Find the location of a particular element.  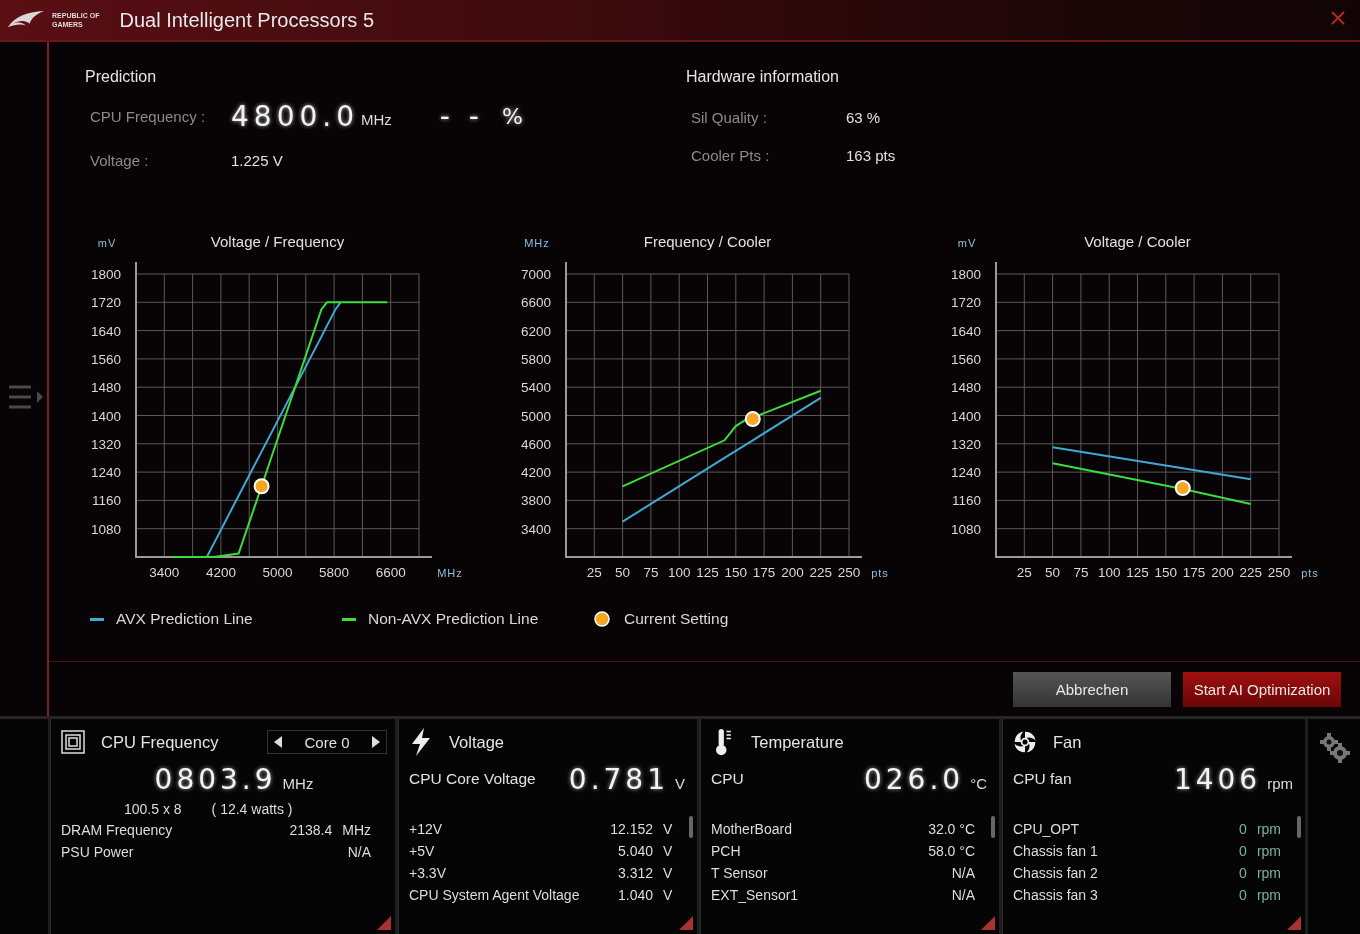

tick-label: 250 is located at coordinates (1279, 572).